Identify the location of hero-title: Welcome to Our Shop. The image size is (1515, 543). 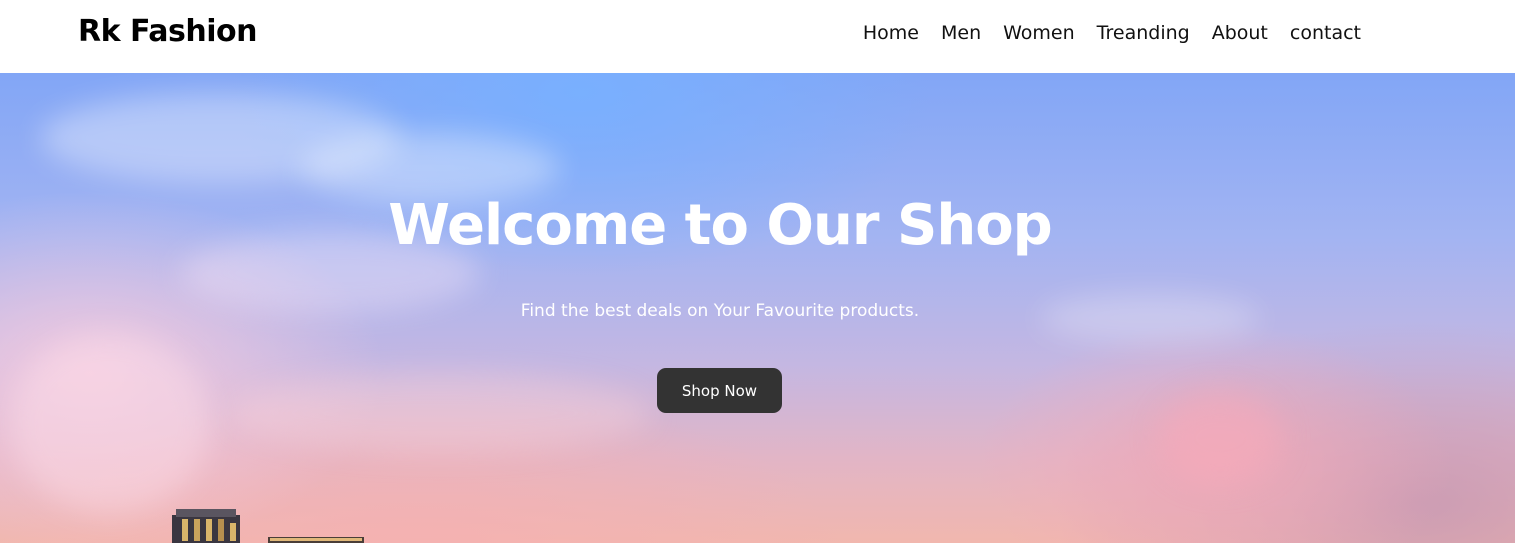
(720, 225).